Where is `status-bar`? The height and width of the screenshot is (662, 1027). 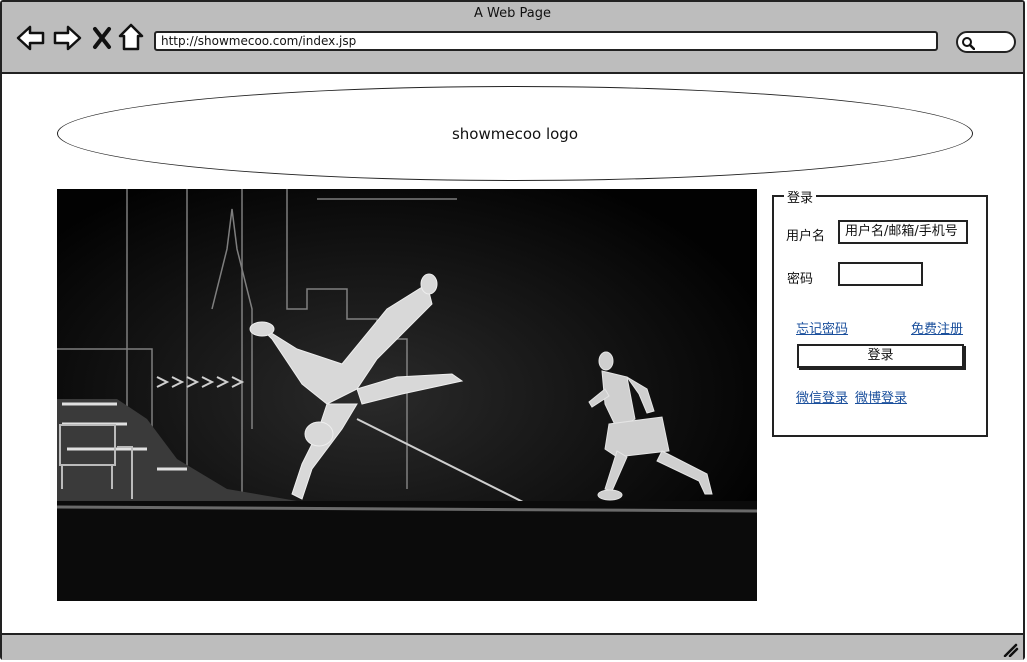
status-bar is located at coordinates (512, 646).